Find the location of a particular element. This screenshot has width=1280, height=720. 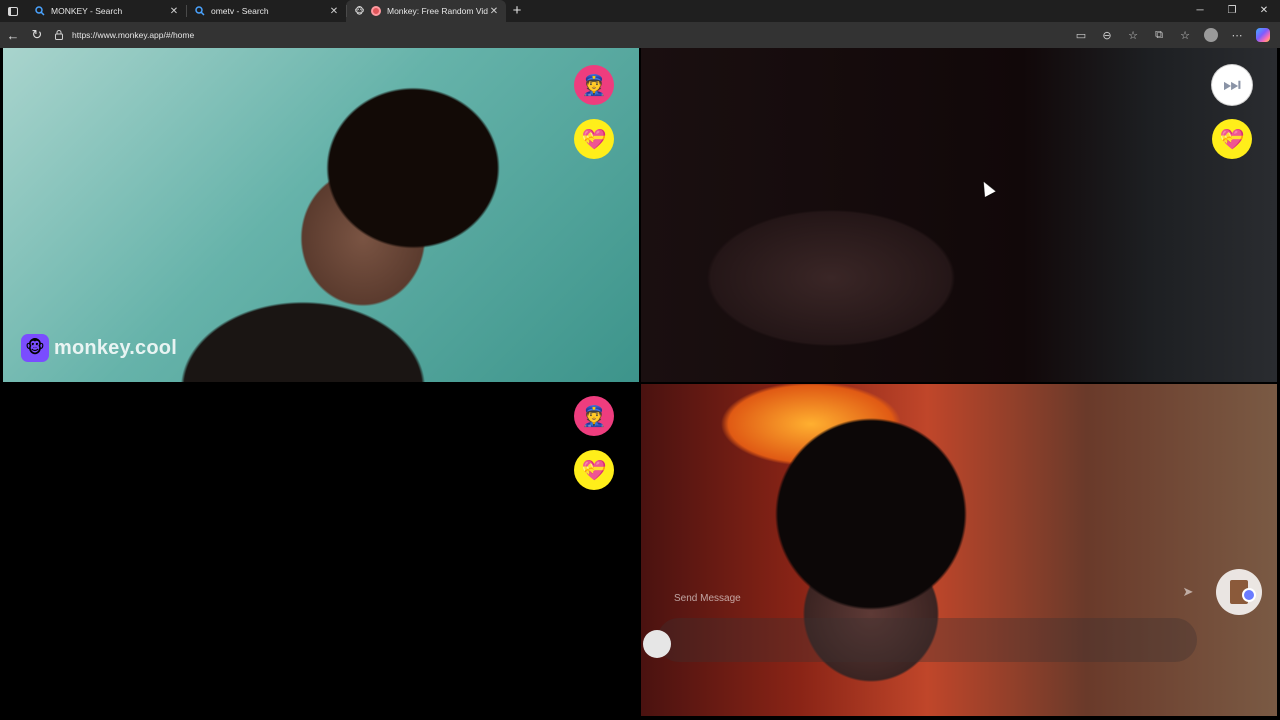

camera-in-use-icon: ▭ is located at coordinates (1081, 35).